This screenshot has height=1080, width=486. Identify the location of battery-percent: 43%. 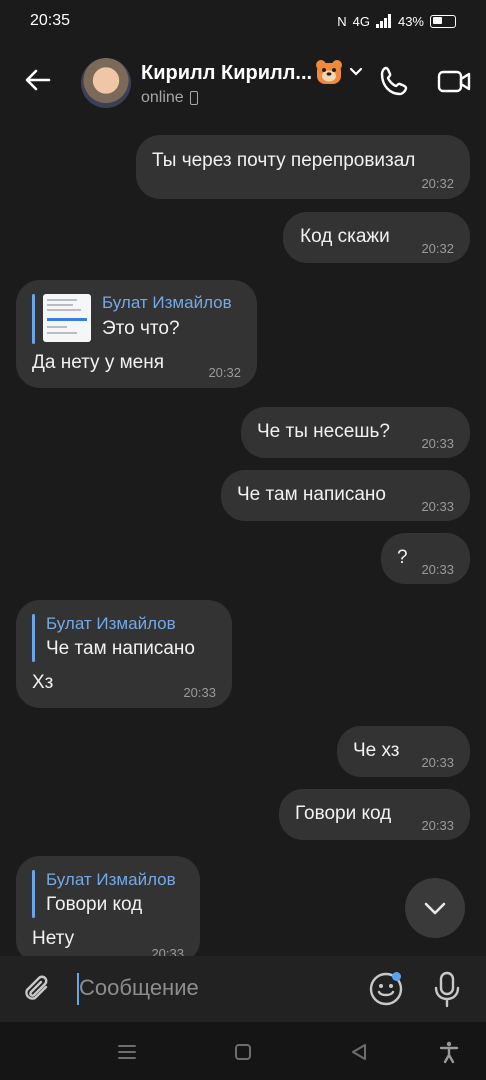
(410, 21).